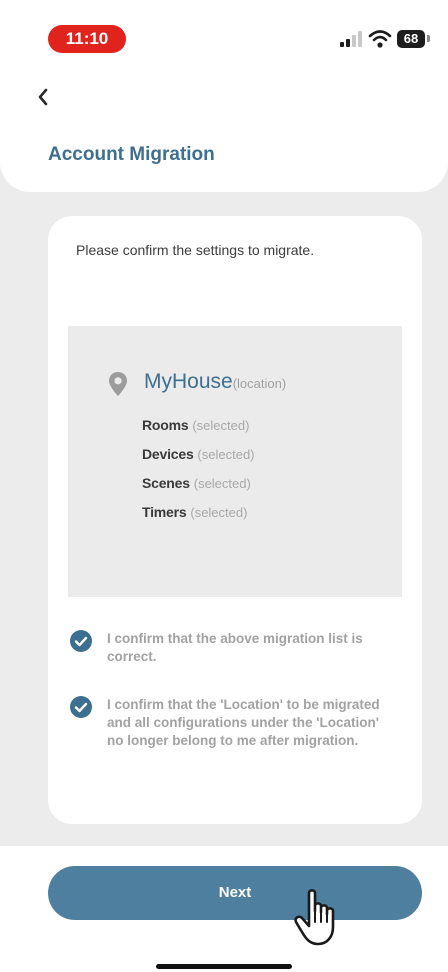  What do you see at coordinates (131, 154) in the screenshot?
I see `page-title: Account Migration` at bounding box center [131, 154].